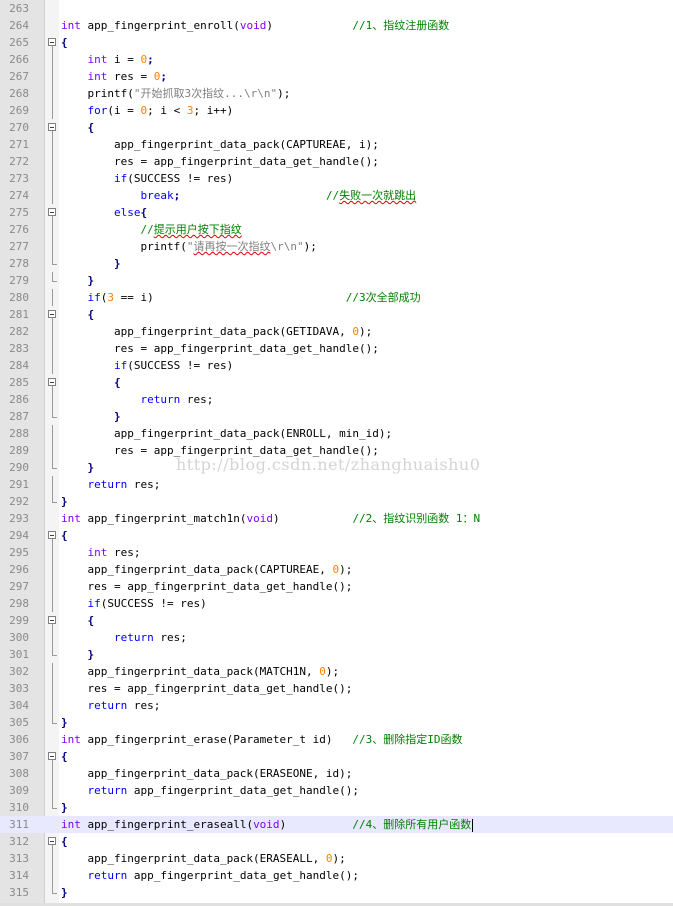  I want to click on code-line: 286 return res;, so click(336, 399).